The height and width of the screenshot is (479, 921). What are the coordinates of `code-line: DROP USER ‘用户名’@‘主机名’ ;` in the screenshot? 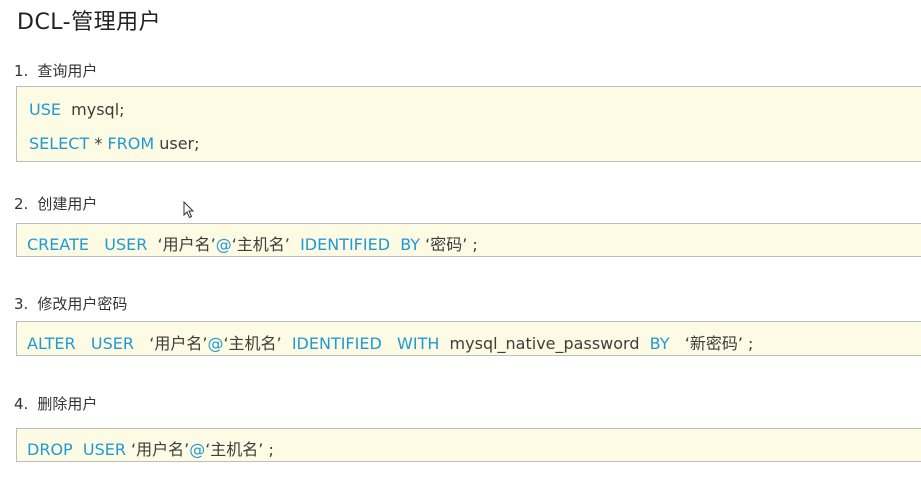 It's located at (150, 448).